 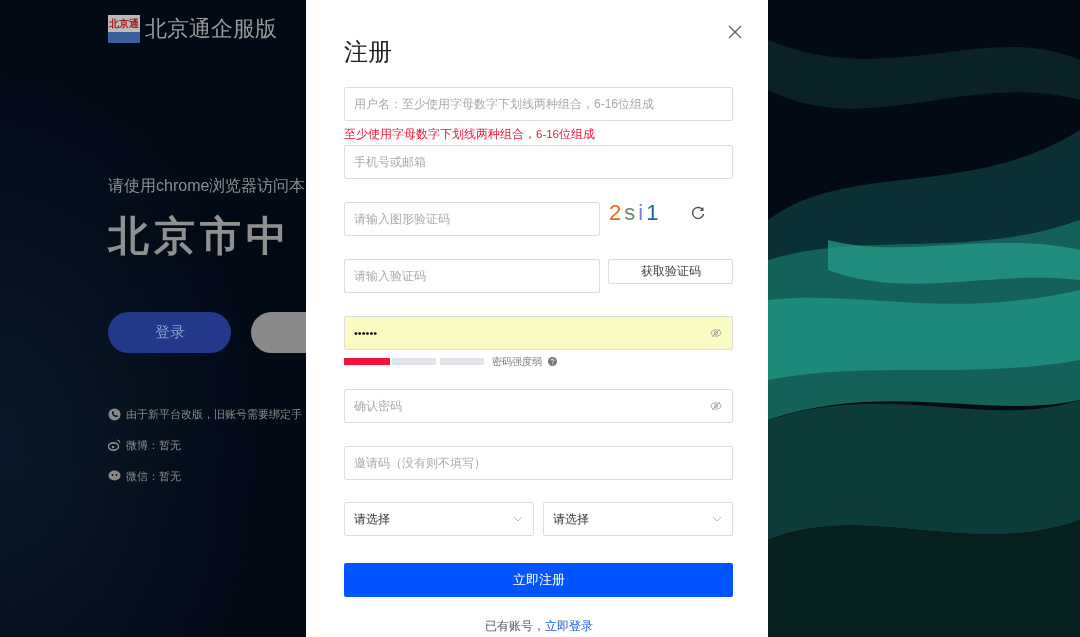 I want to click on browser-notice: 请使用chrome浏览器访问本, so click(x=207, y=186).